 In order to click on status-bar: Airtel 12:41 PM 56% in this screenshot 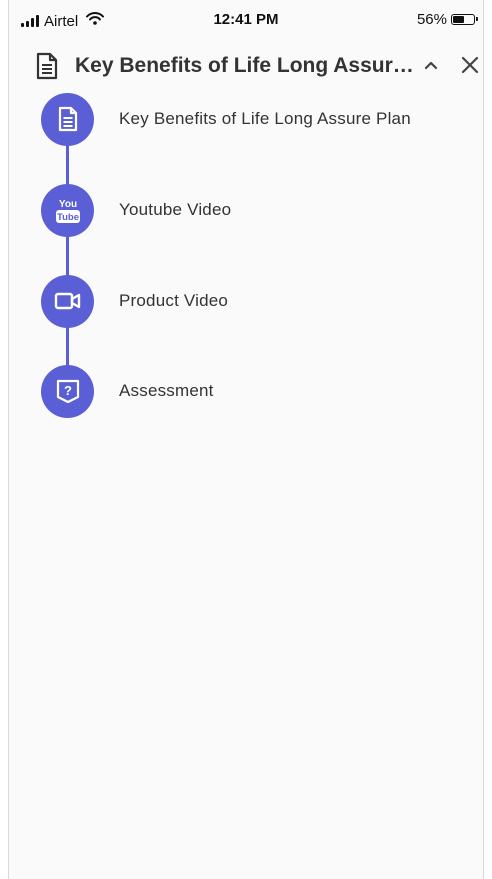, I will do `click(246, 20)`.